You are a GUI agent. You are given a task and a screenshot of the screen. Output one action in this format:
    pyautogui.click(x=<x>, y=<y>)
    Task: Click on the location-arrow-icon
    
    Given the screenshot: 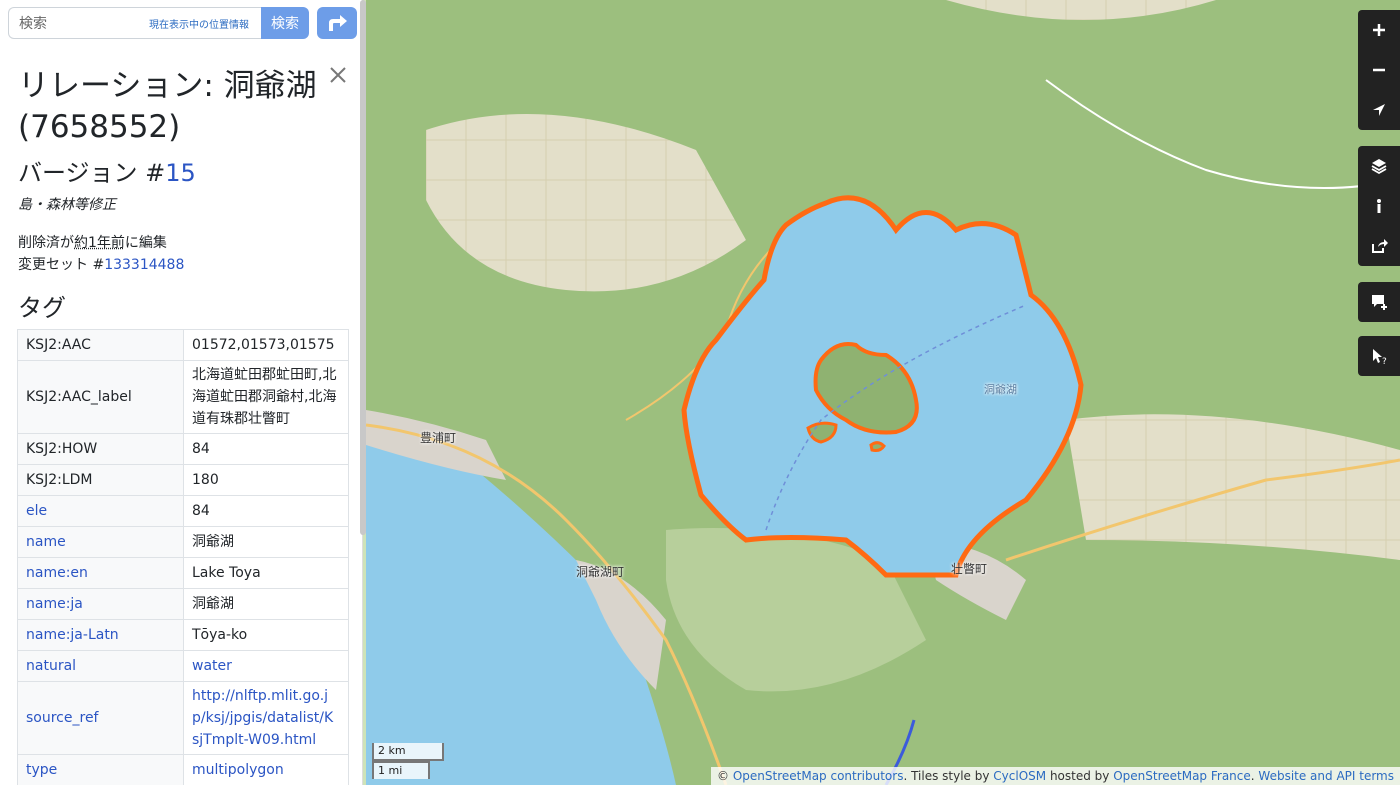 What is the action you would take?
    pyautogui.click(x=1379, y=110)
    